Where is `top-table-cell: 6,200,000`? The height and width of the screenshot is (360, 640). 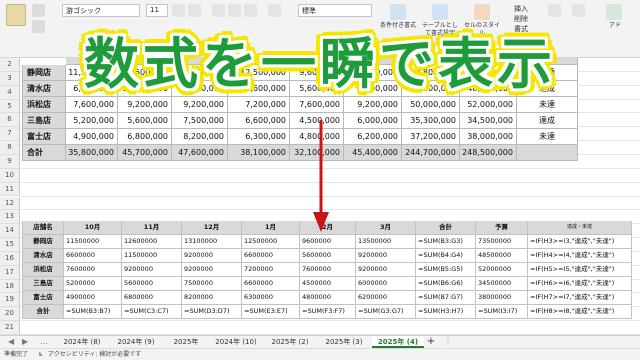
top-table-cell: 6,200,000 is located at coordinates (373, 137).